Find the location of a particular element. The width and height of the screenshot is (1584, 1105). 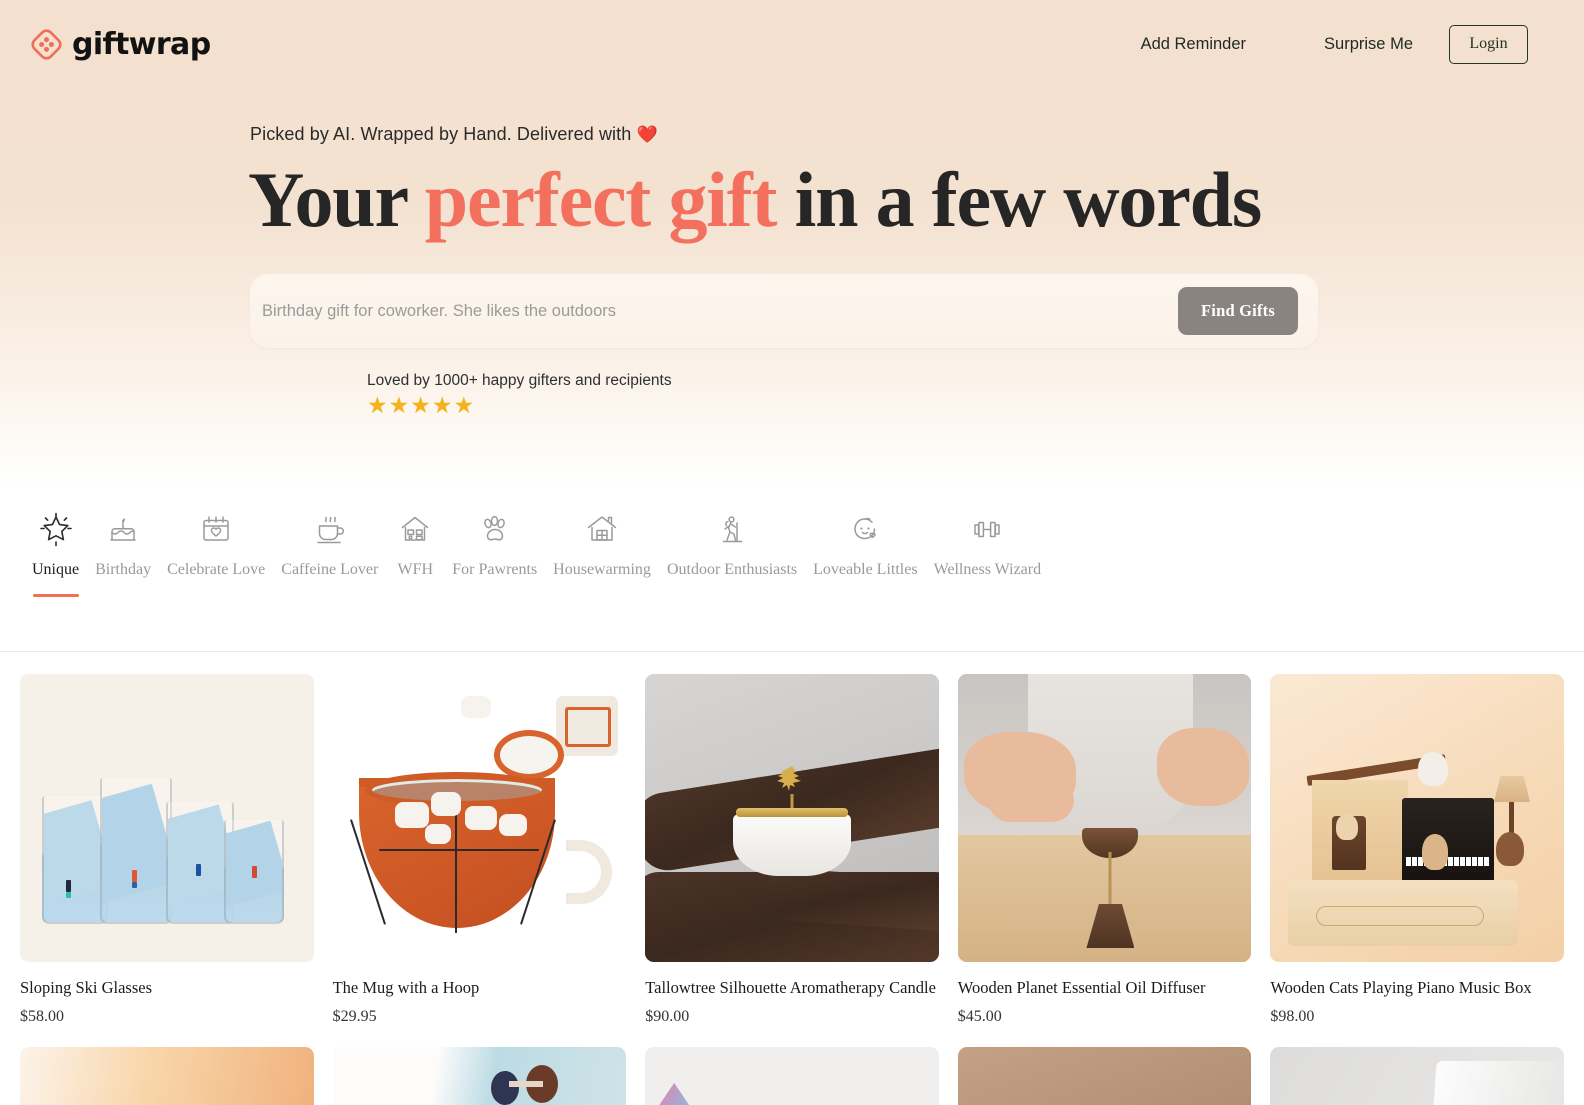

home-office-icon is located at coordinates (415, 529).